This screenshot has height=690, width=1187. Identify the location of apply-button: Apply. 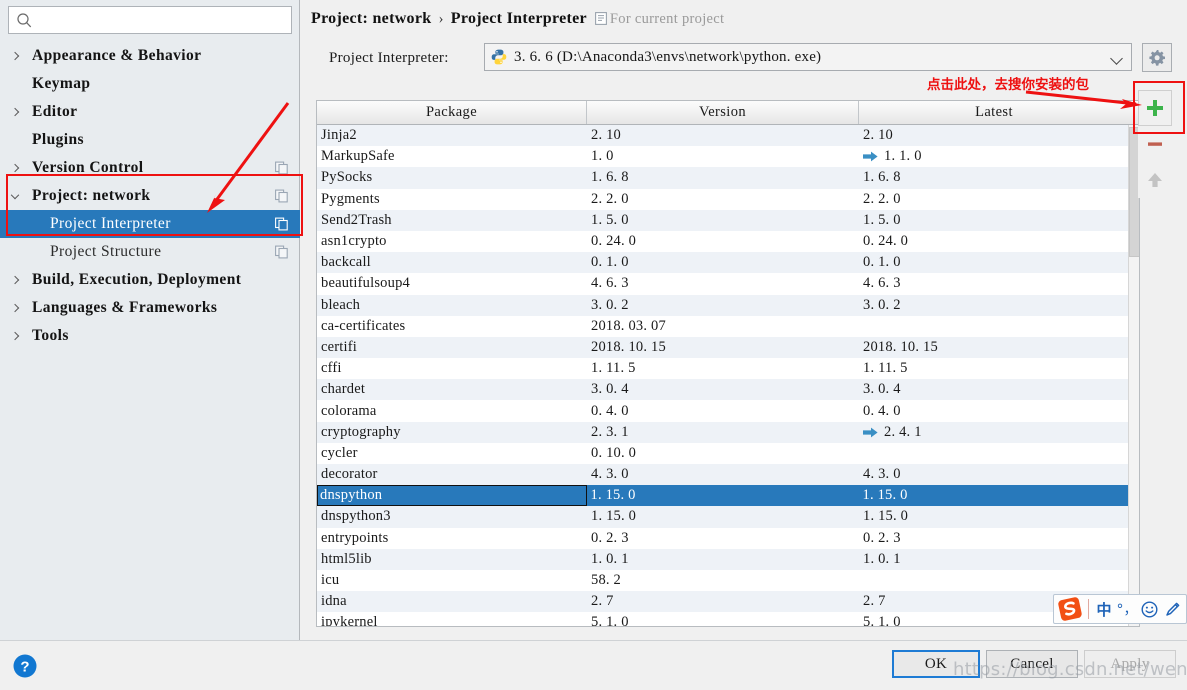
(1130, 664).